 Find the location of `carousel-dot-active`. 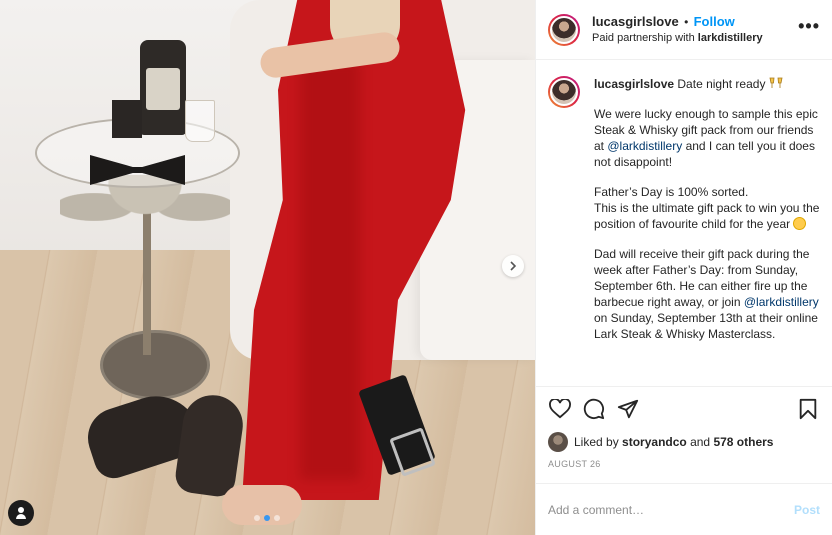

carousel-dot-active is located at coordinates (267, 518).